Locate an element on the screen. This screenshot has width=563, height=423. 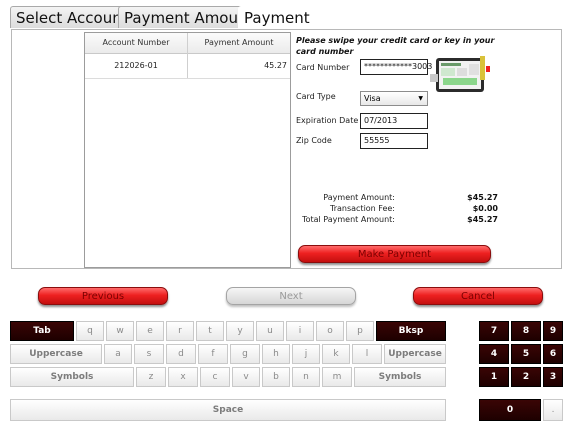
key-v: v is located at coordinates (246, 377).